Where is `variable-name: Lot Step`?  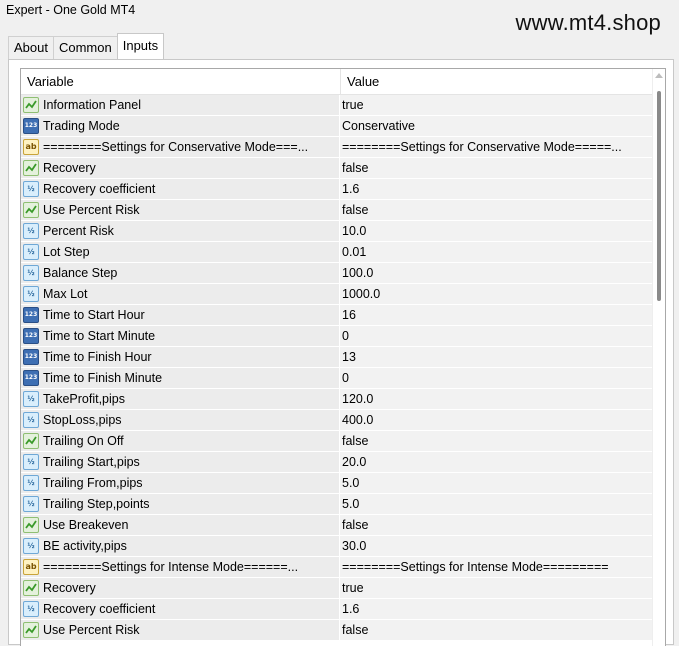 variable-name: Lot Step is located at coordinates (66, 252).